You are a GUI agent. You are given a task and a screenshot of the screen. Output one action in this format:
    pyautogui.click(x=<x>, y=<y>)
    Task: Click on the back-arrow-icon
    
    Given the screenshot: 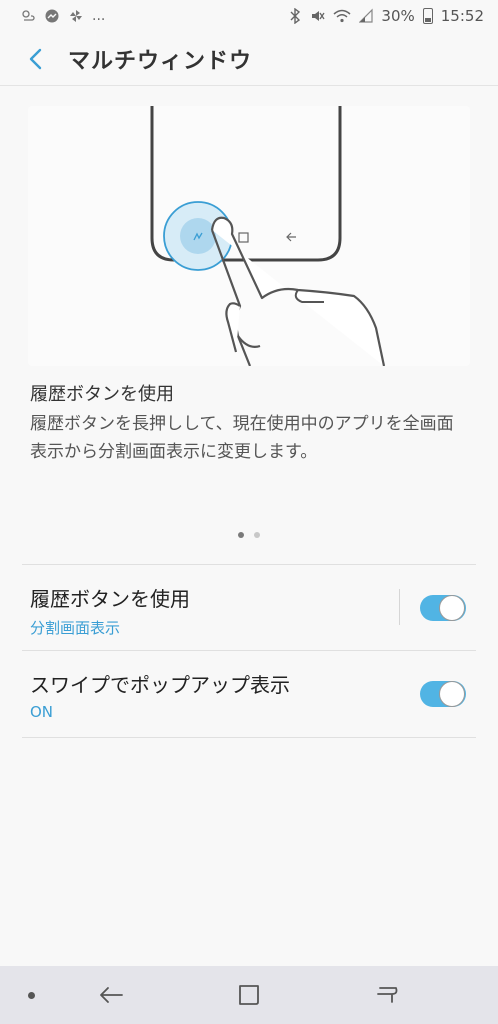 What is the action you would take?
    pyautogui.click(x=111, y=995)
    